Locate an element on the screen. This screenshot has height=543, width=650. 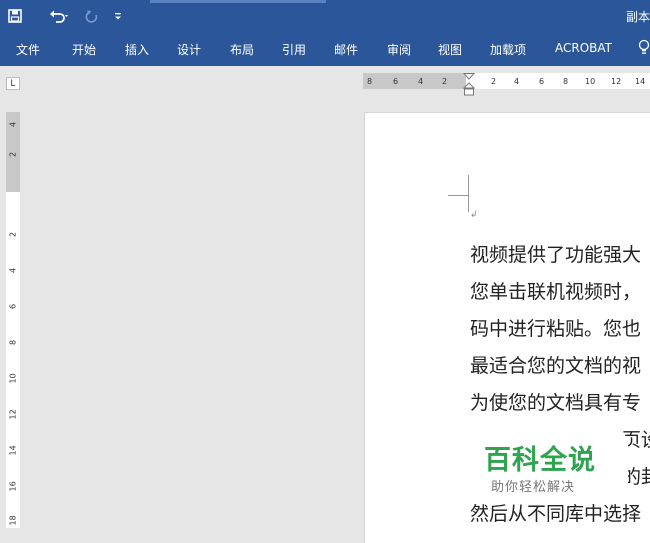
tab-design: 设计 is located at coordinates (189, 49).